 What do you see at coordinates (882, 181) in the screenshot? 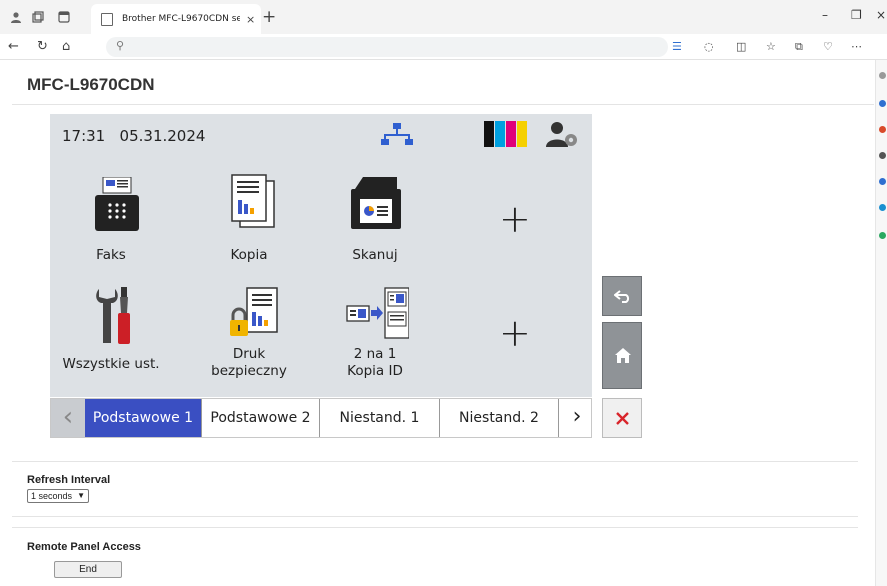
I see `sidebar-games-icon` at bounding box center [882, 181].